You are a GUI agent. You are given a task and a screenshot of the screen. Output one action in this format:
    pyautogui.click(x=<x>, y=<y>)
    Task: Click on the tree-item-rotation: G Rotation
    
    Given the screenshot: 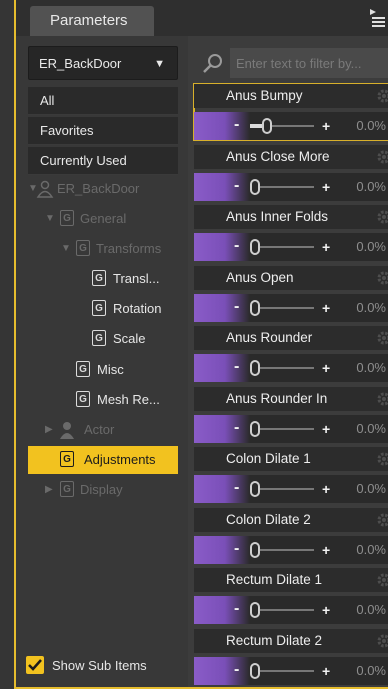 What is the action you would take?
    pyautogui.click(x=103, y=309)
    